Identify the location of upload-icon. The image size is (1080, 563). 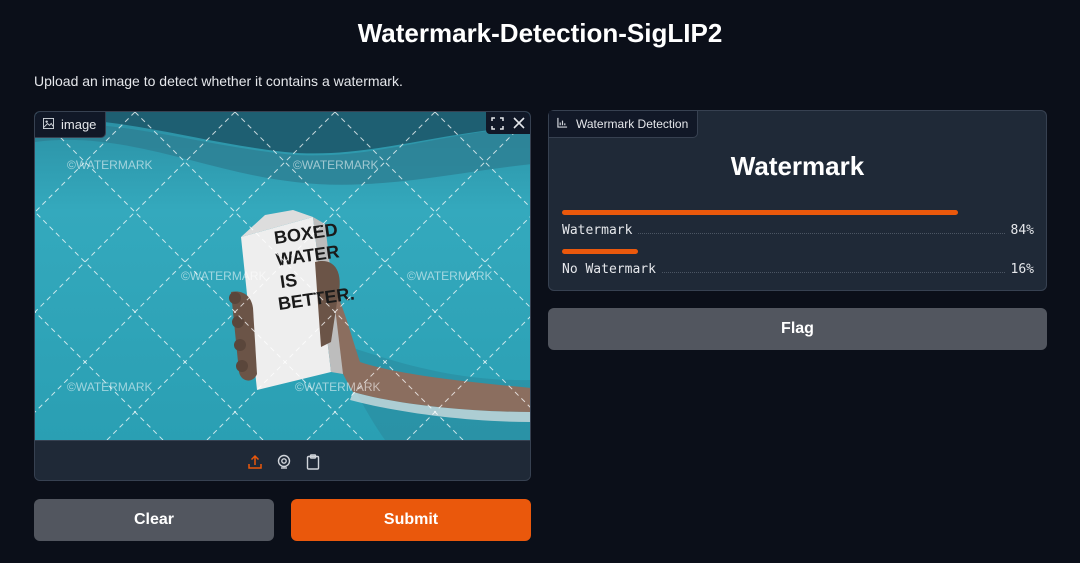
(255, 462).